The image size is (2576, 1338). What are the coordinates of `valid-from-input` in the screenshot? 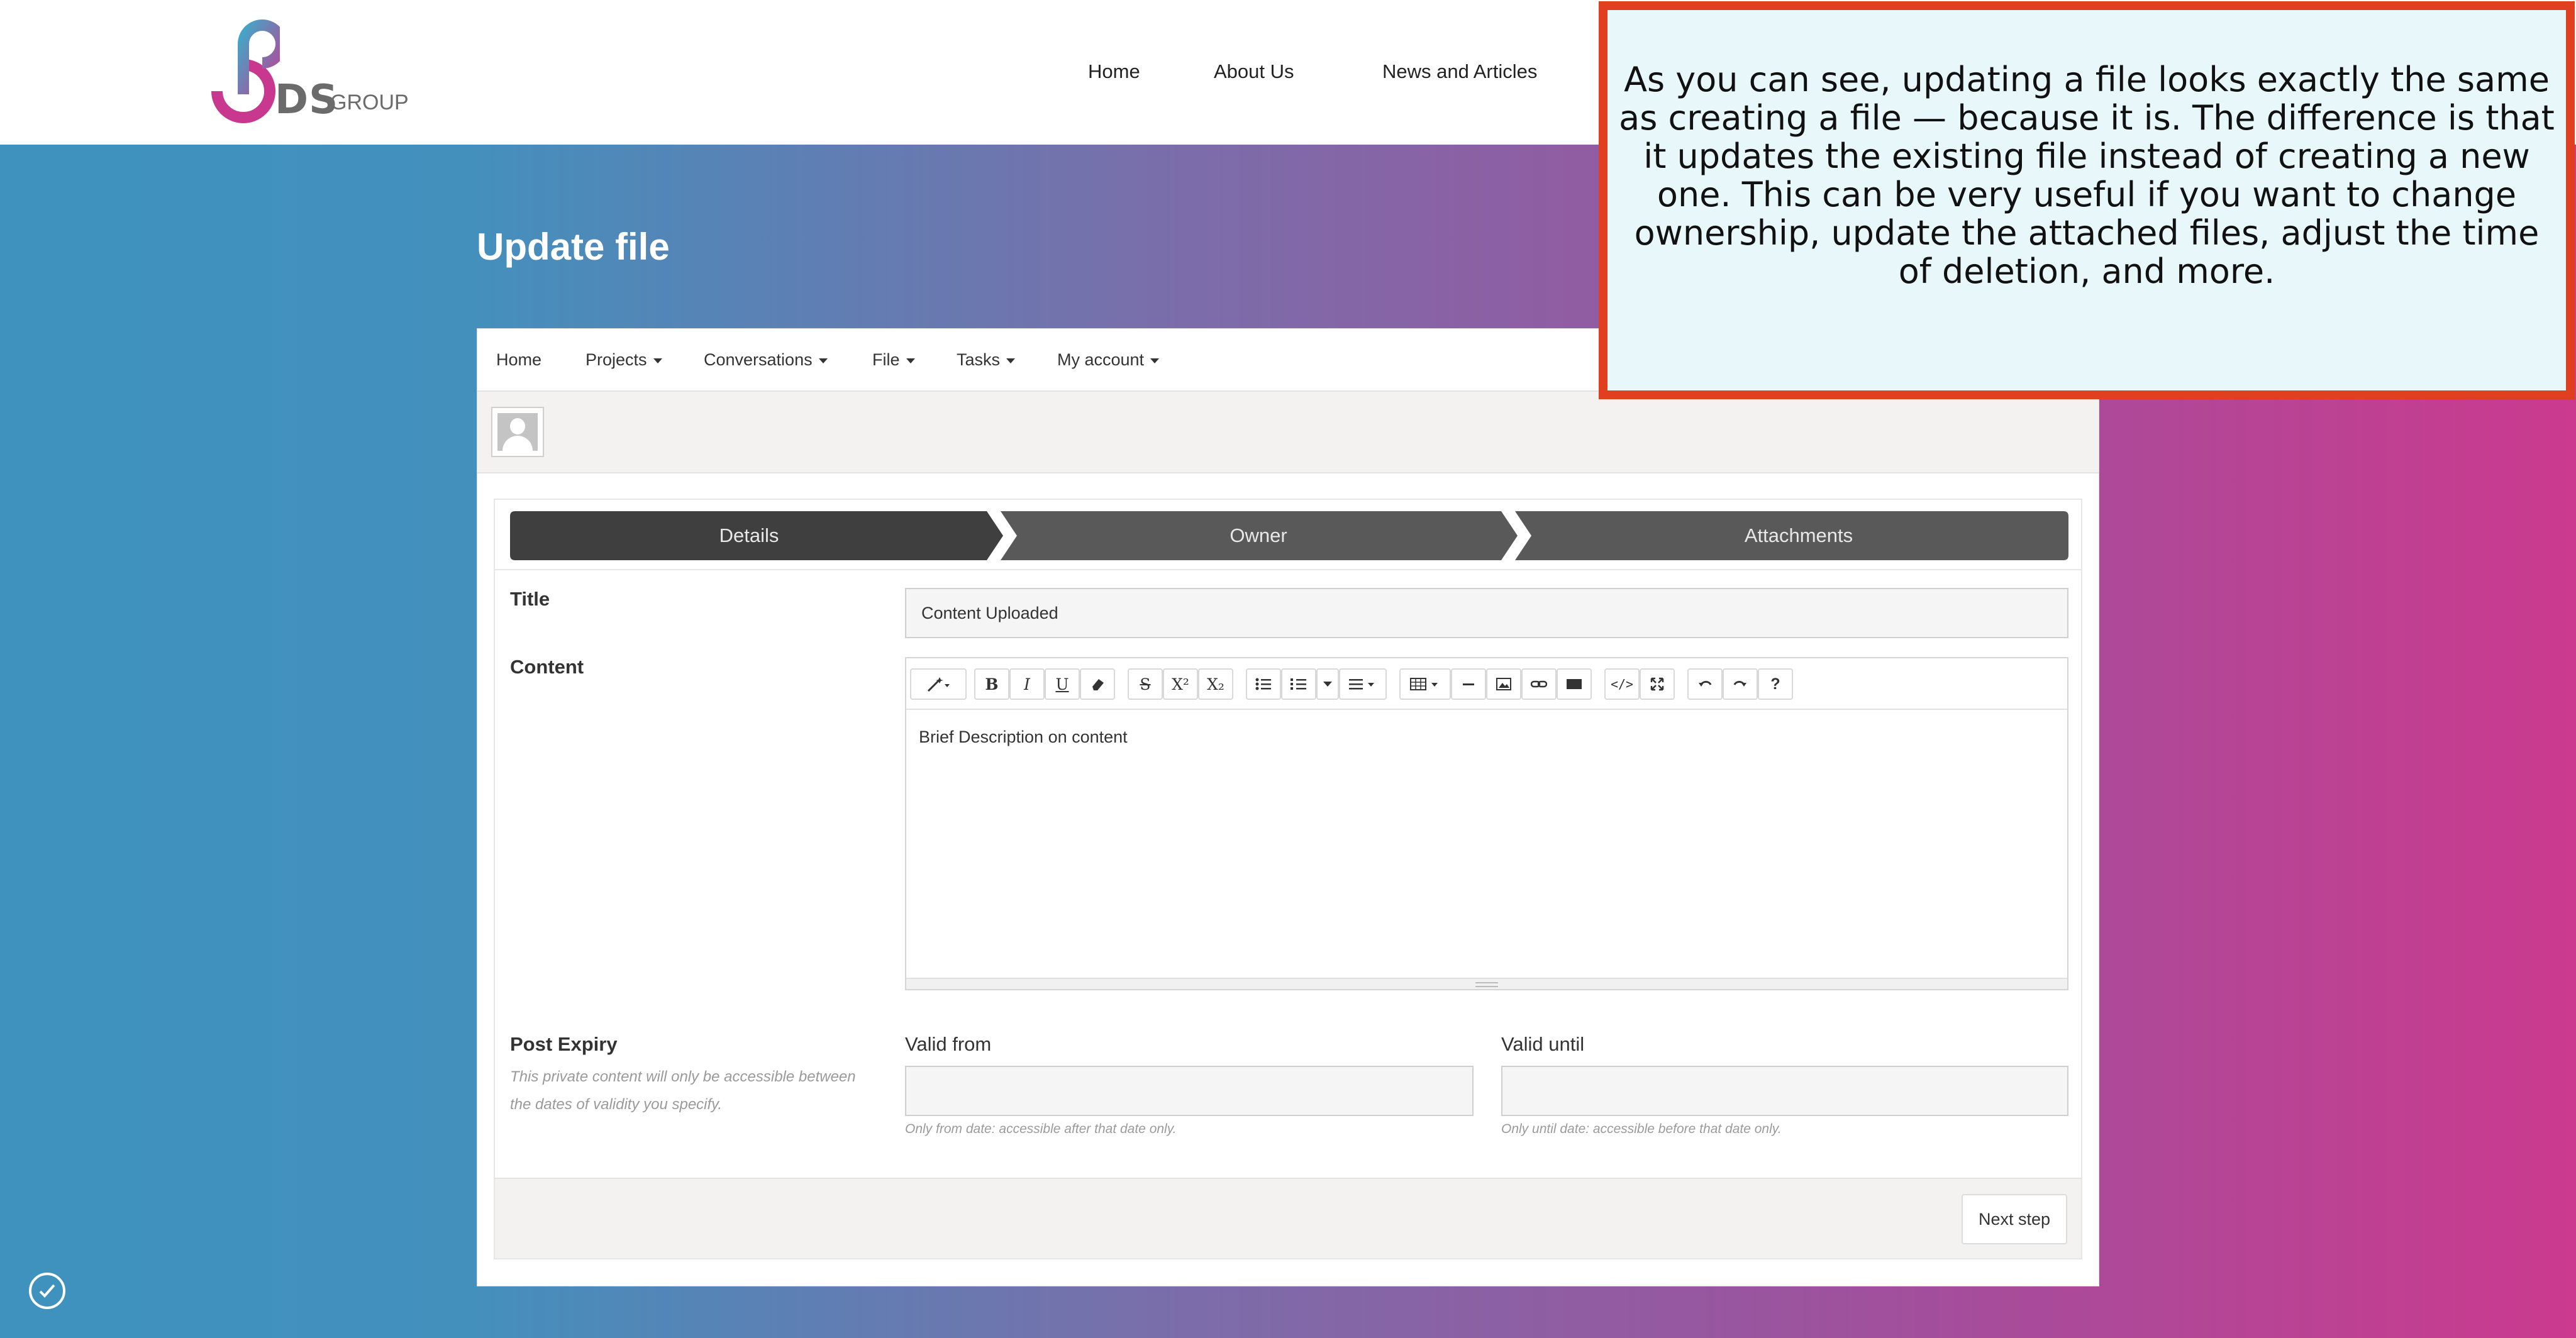 It's located at (1189, 1091).